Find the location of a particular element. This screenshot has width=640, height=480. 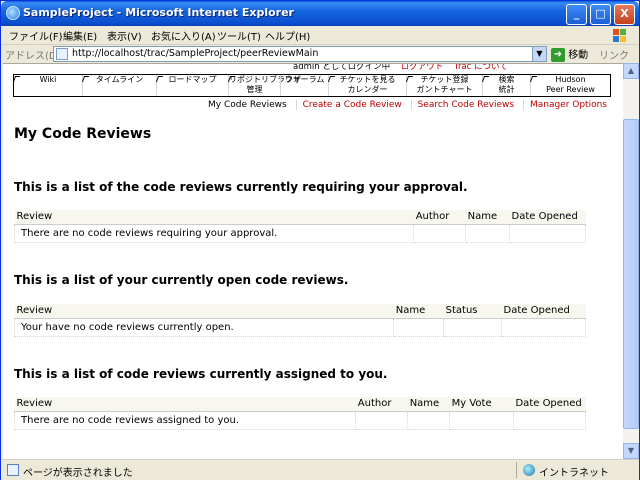

meta-about-link: Trac について is located at coordinates (481, 68).